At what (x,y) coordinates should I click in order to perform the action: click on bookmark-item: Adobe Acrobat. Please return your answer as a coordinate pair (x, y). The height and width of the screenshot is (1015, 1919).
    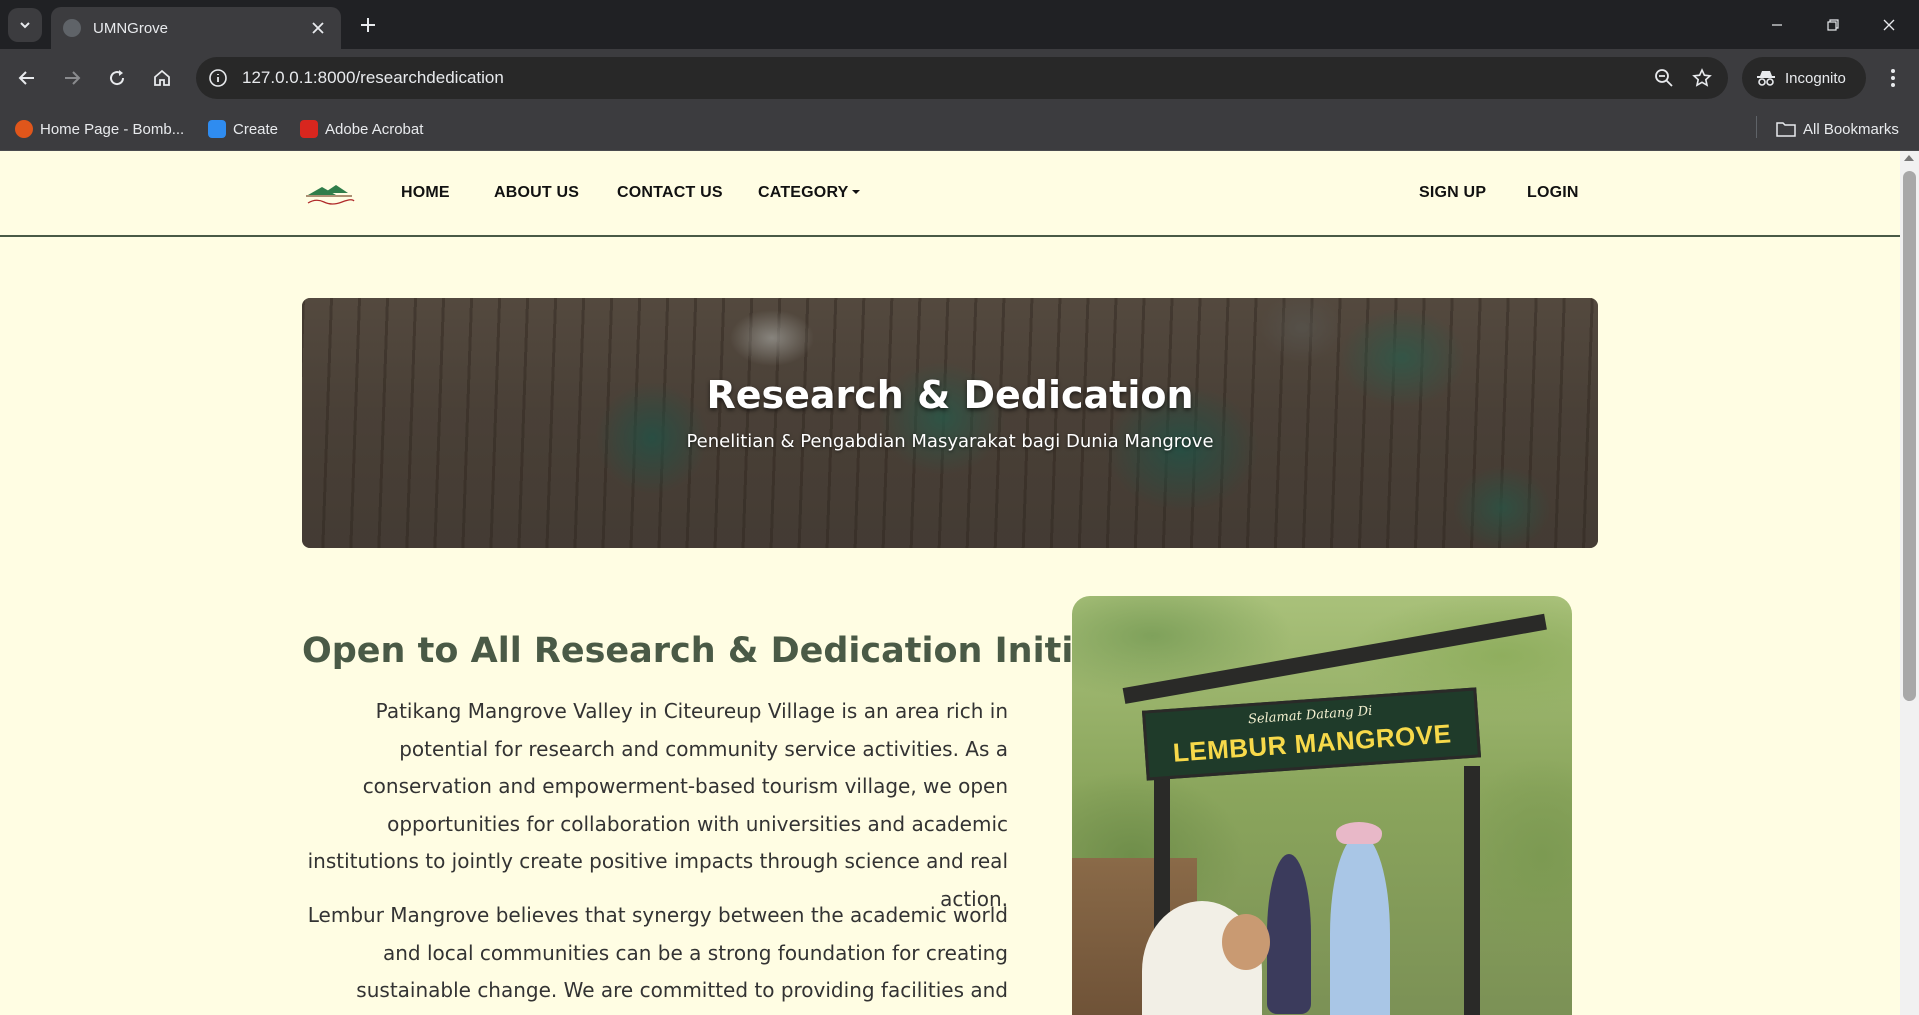
    Looking at the image, I should click on (361, 129).